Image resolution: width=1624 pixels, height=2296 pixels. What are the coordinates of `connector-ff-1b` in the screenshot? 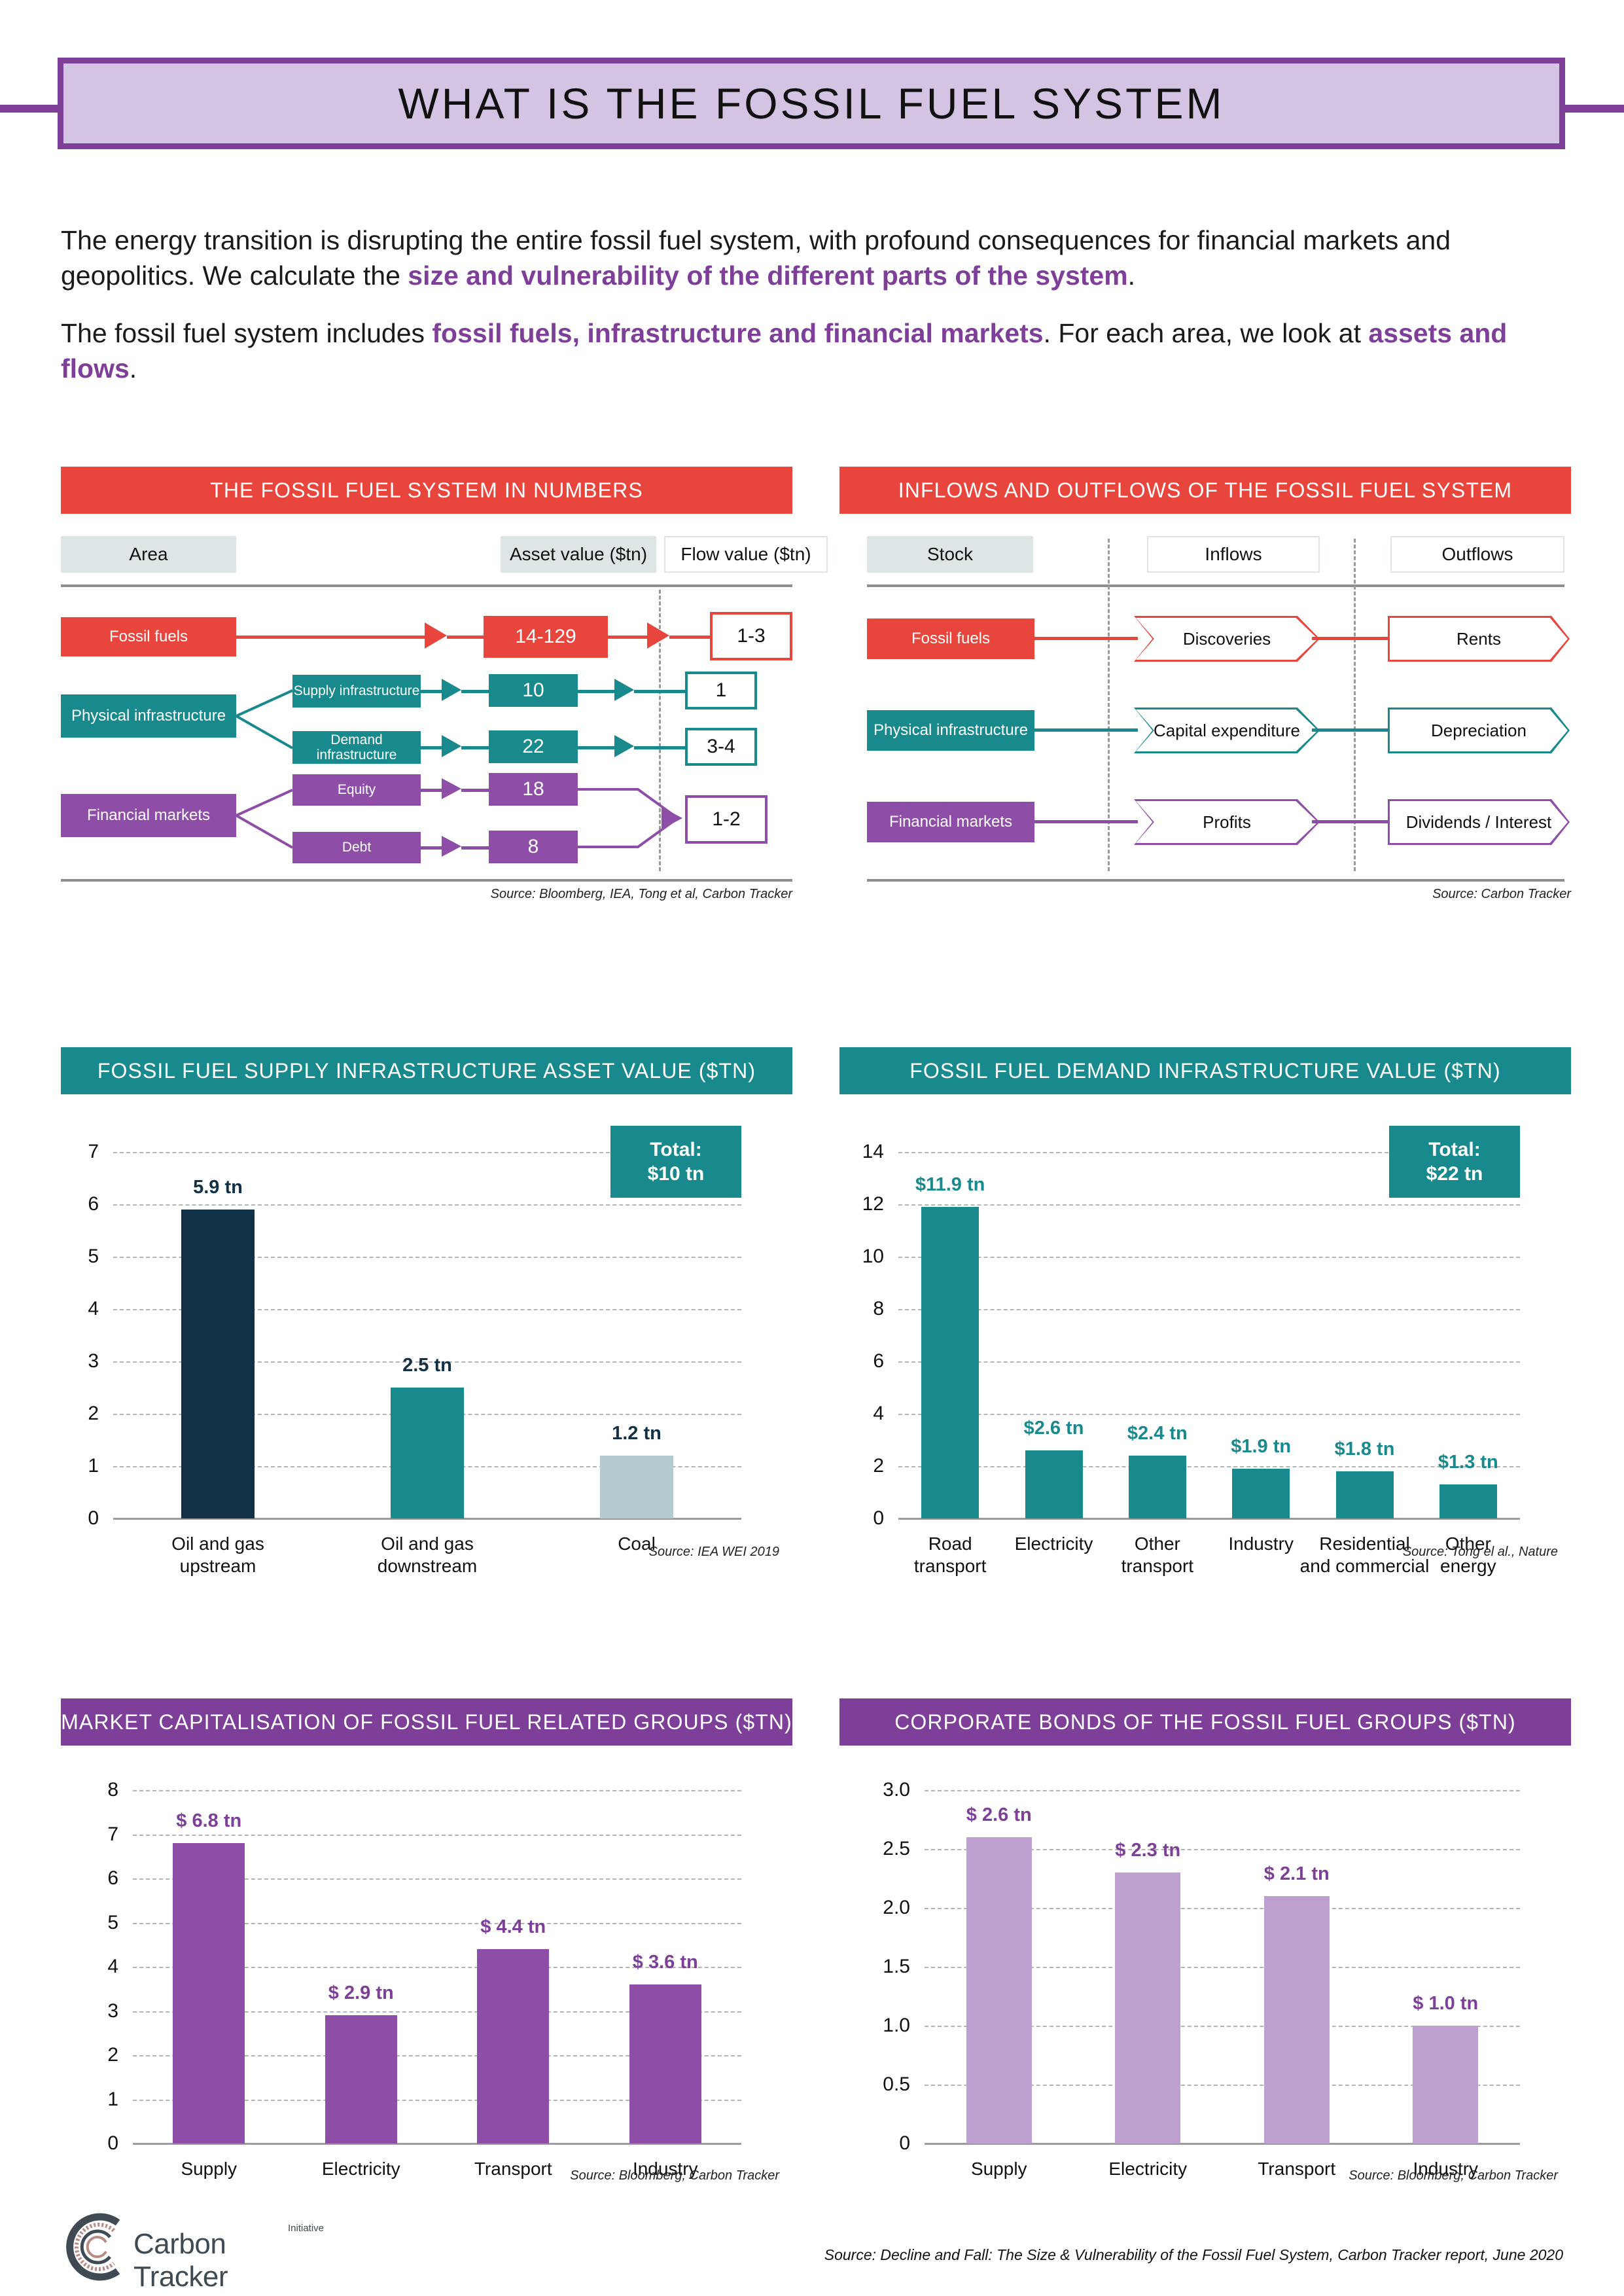 It's located at (465, 637).